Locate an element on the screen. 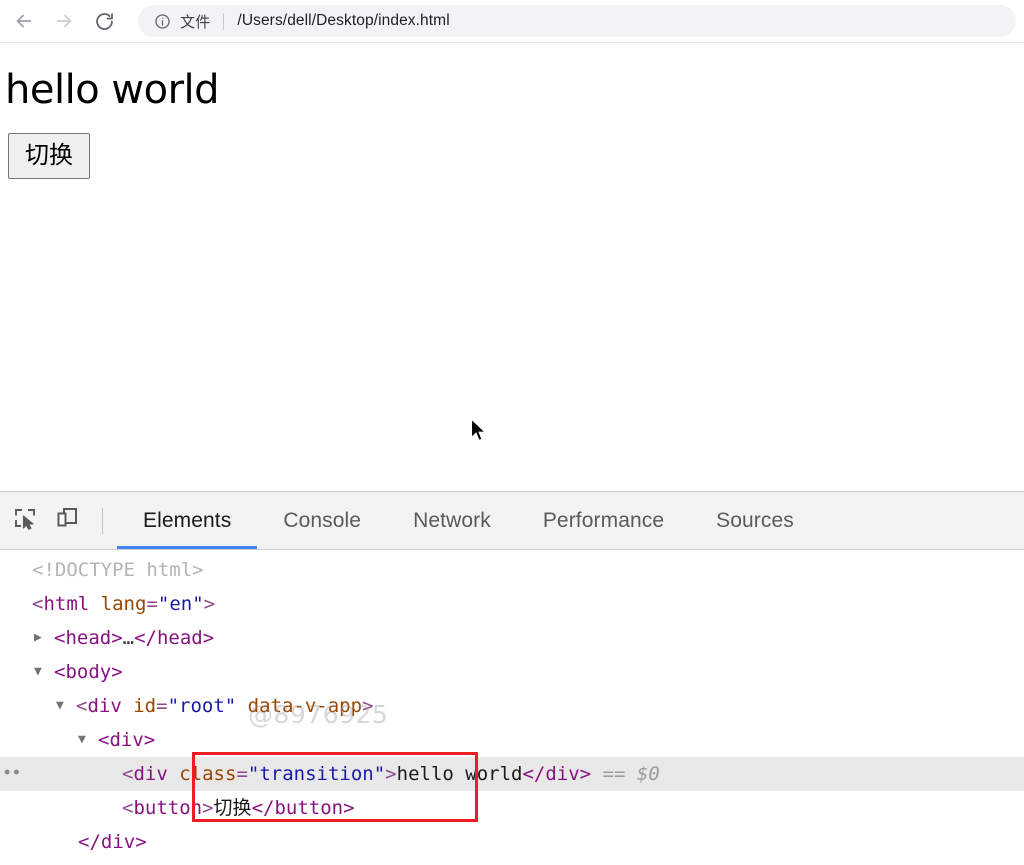 This screenshot has height=865, width=1024. dom-row-head: ▶ <head>… </head> is located at coordinates (512, 638).